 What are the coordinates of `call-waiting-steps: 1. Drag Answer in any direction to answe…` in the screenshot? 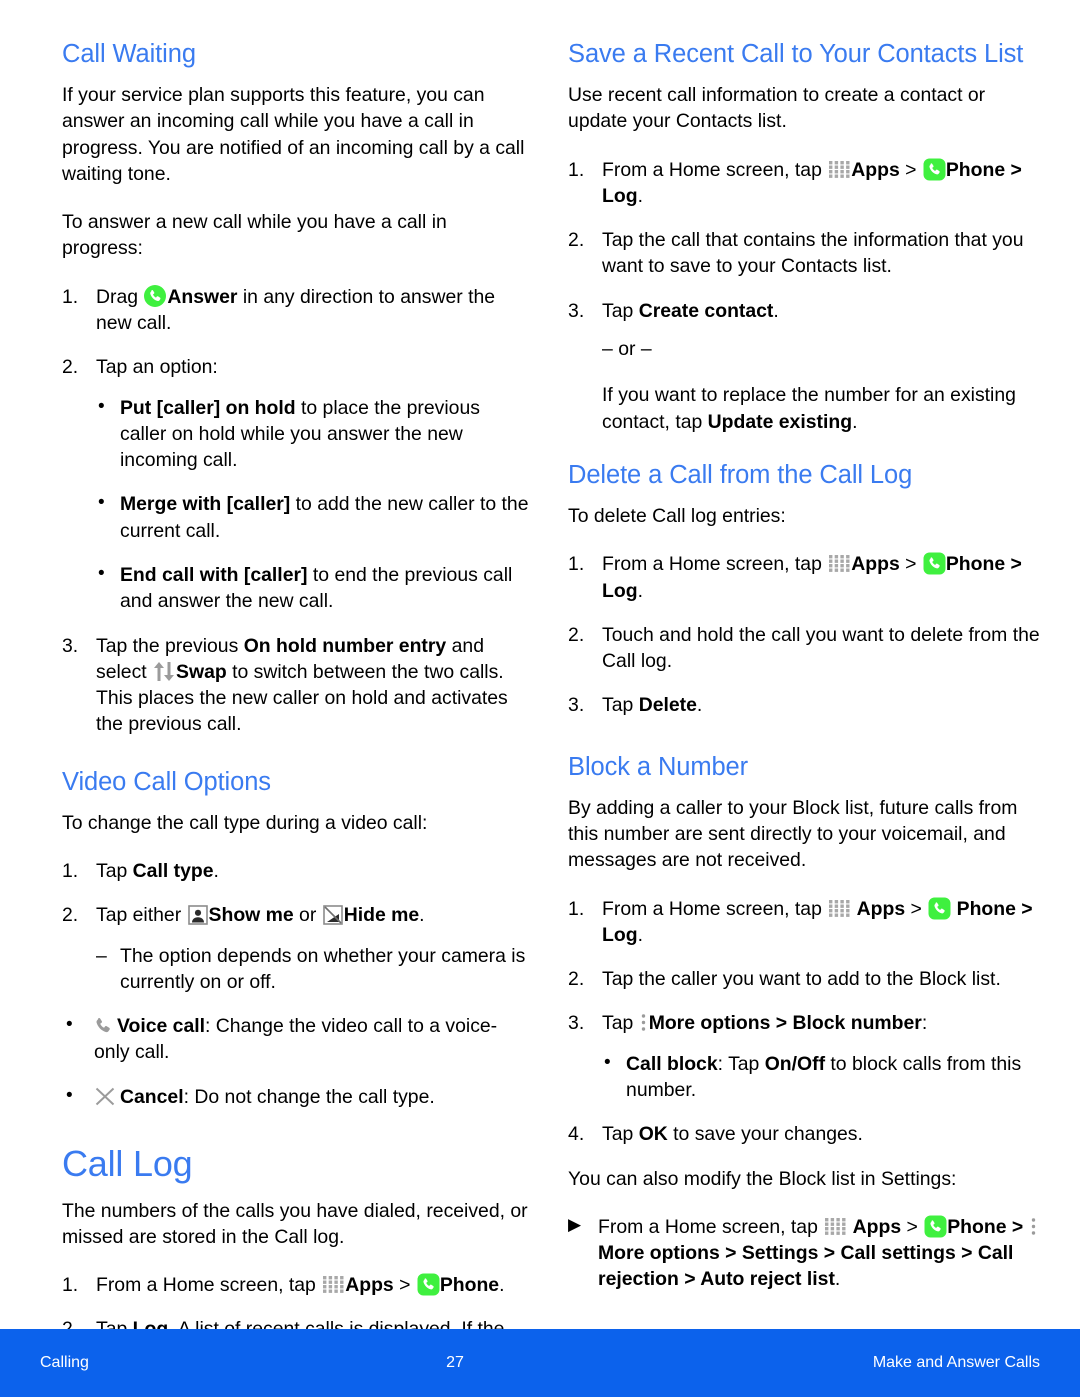 It's located at (296, 511).